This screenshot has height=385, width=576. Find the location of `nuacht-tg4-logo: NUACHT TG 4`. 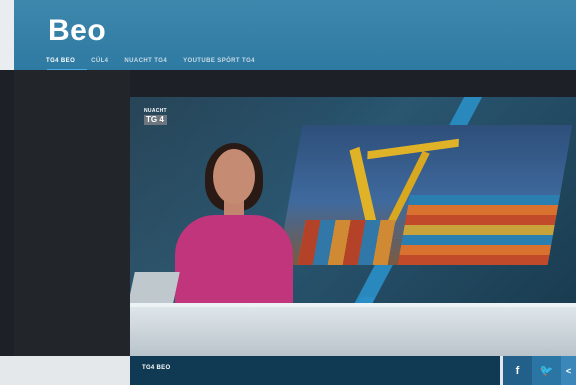

nuacht-tg4-logo: NUACHT TG 4 is located at coordinates (155, 117).